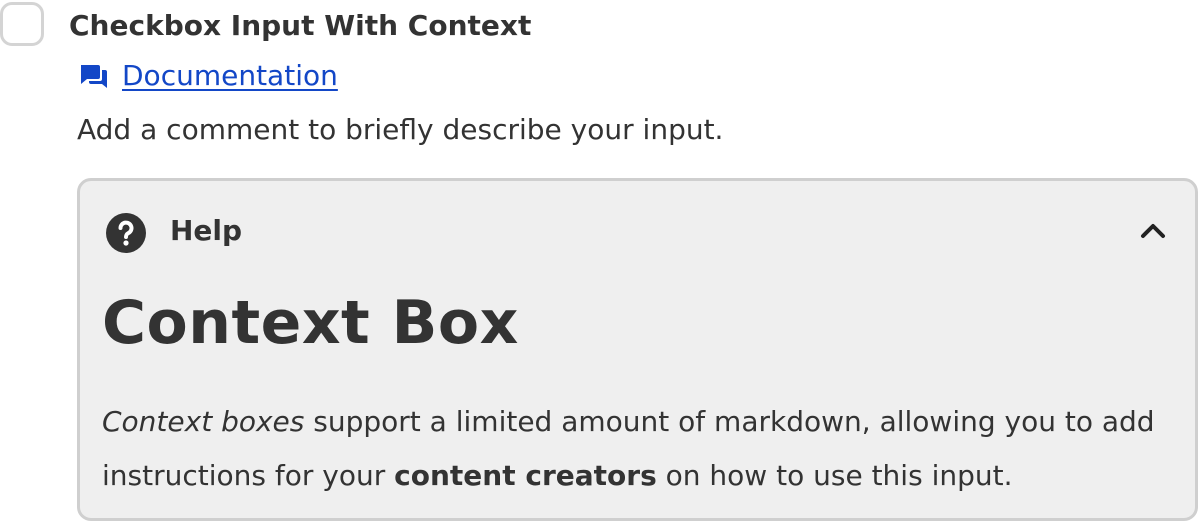 This screenshot has height=522, width=1200. I want to click on body-bold-text: content creators, so click(525, 475).